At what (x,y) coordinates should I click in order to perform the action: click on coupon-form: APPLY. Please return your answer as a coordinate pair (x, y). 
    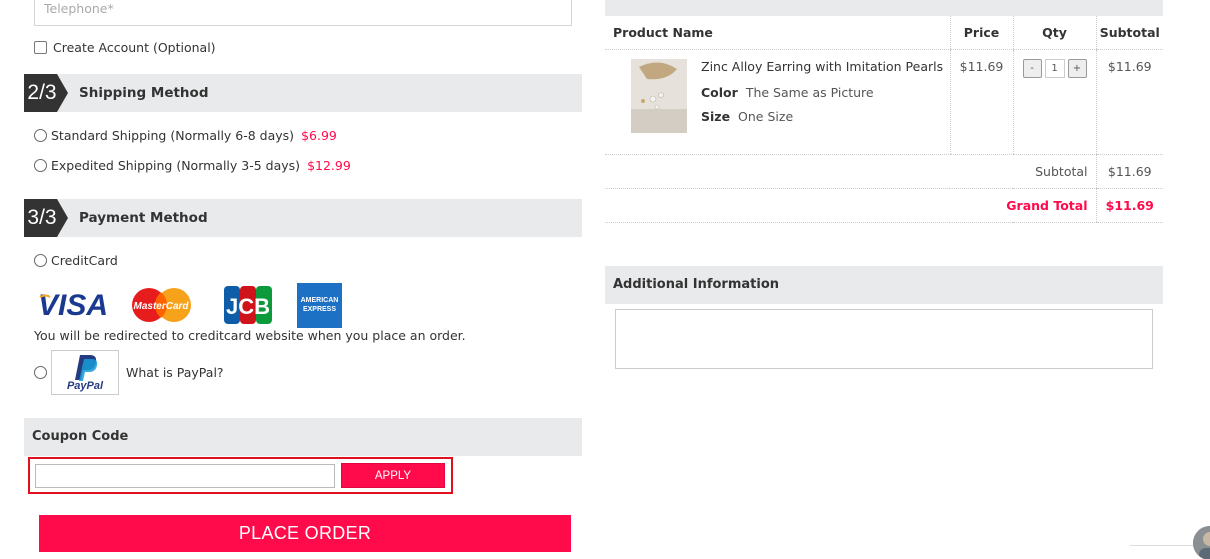
    Looking at the image, I should click on (240, 475).